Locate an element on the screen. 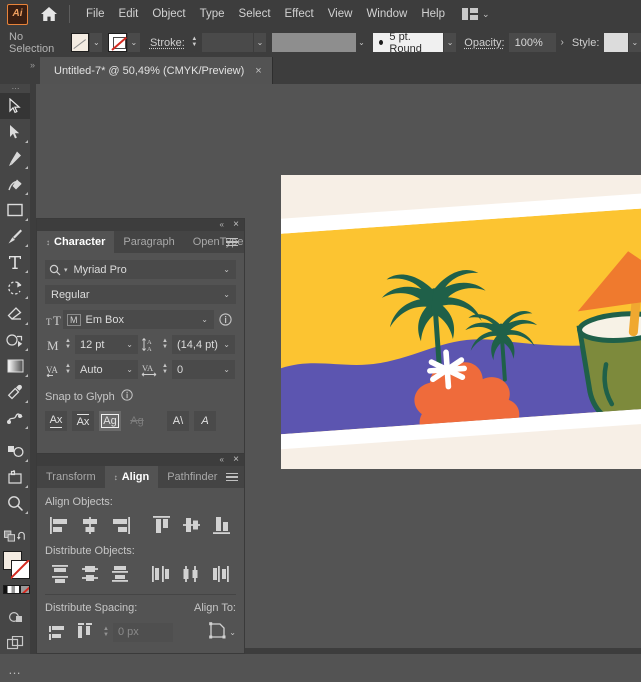 This screenshot has width=641, height=682. pen-tool is located at coordinates (15, 158).